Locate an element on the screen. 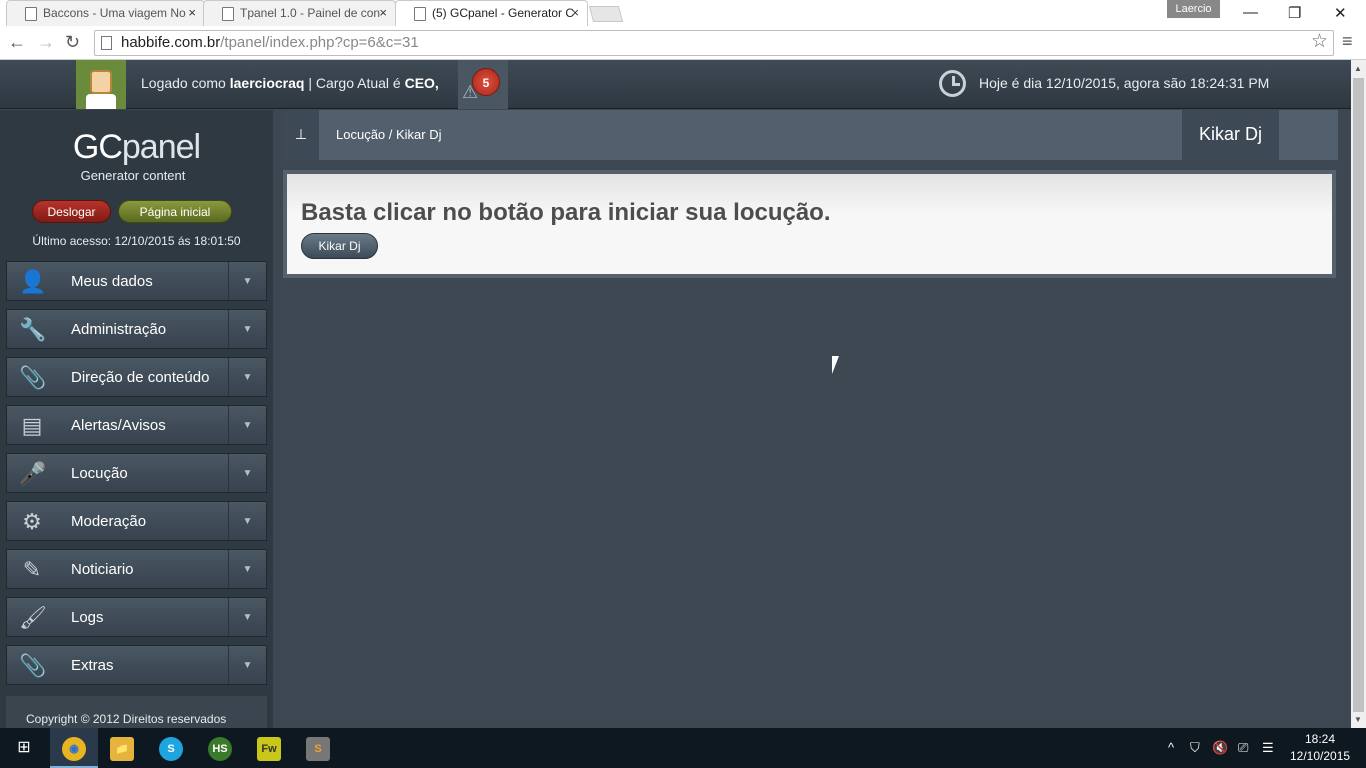  avatar is located at coordinates (101, 84).